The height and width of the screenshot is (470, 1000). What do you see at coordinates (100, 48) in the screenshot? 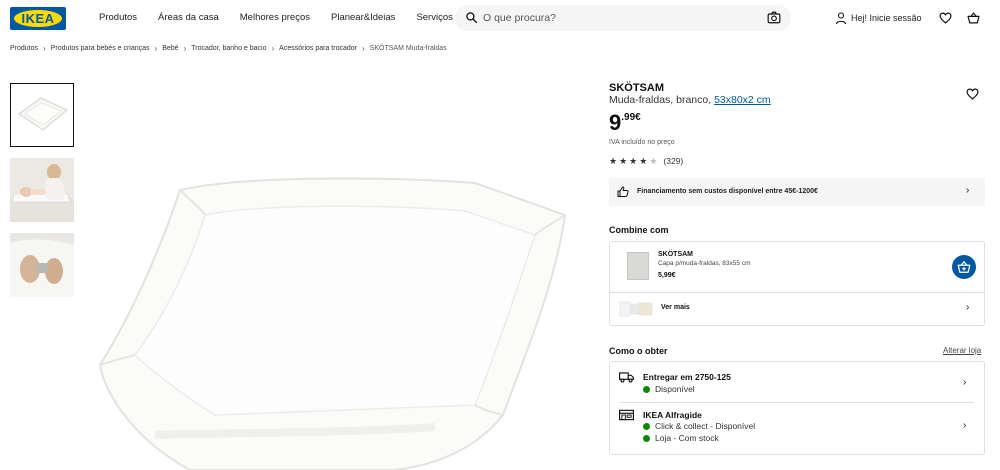
I see `breadcrumb-item: Produtos para bebés e crianças` at bounding box center [100, 48].